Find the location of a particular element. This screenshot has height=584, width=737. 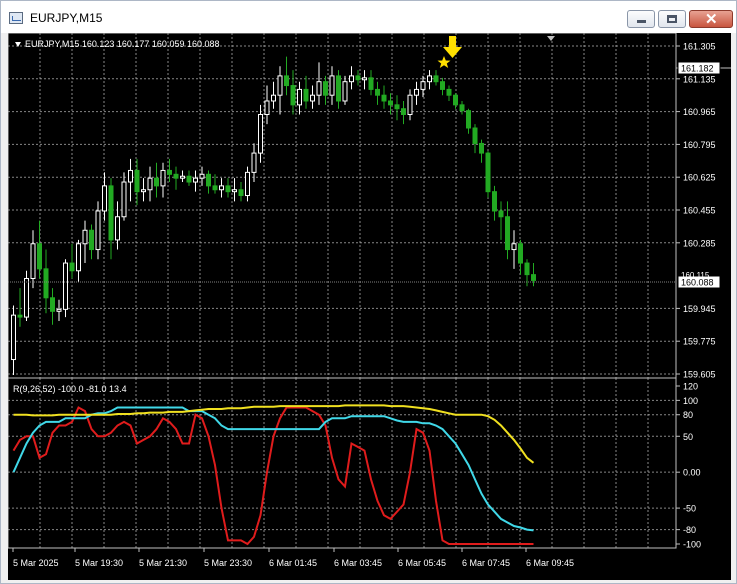

price-tick-label: 160.285 is located at coordinates (699, 243).